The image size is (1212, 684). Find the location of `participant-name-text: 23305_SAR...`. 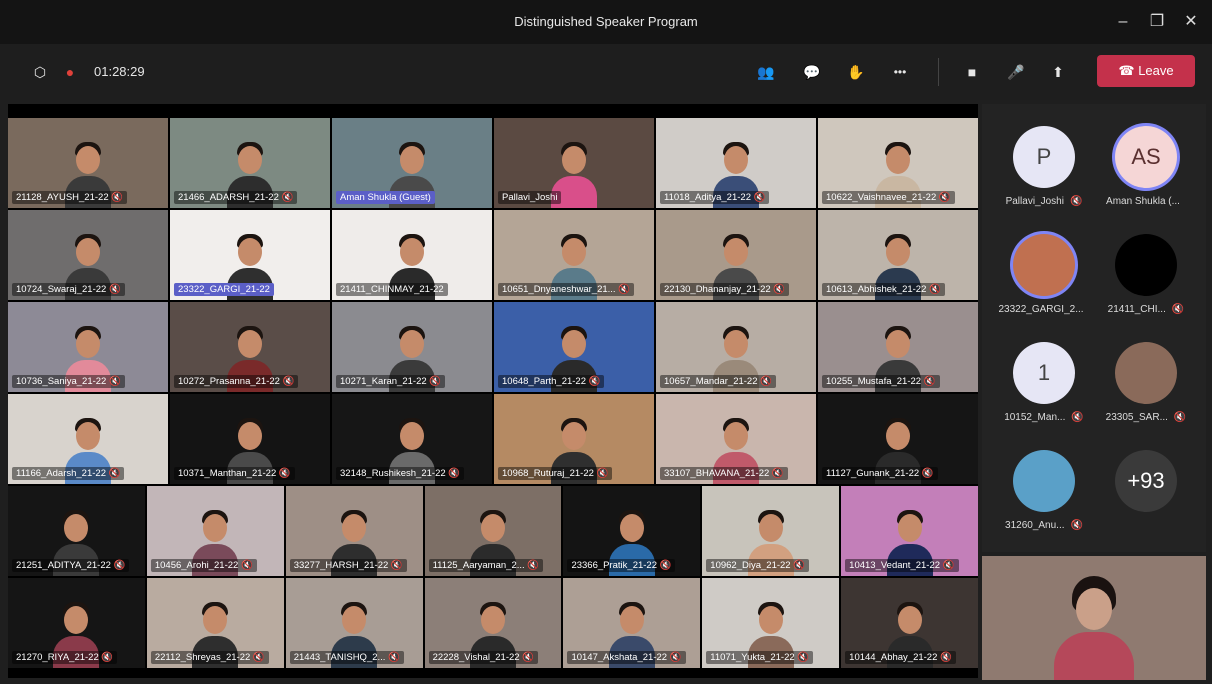

participant-name-text: 23305_SAR... is located at coordinates (1136, 417).